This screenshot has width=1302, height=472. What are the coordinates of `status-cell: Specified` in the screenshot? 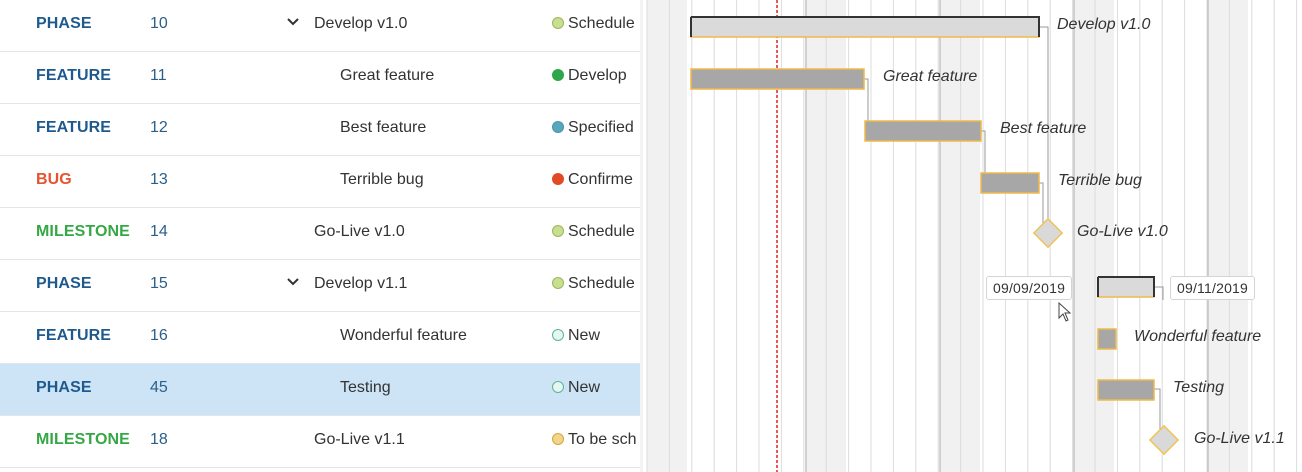 It's located at (596, 128).